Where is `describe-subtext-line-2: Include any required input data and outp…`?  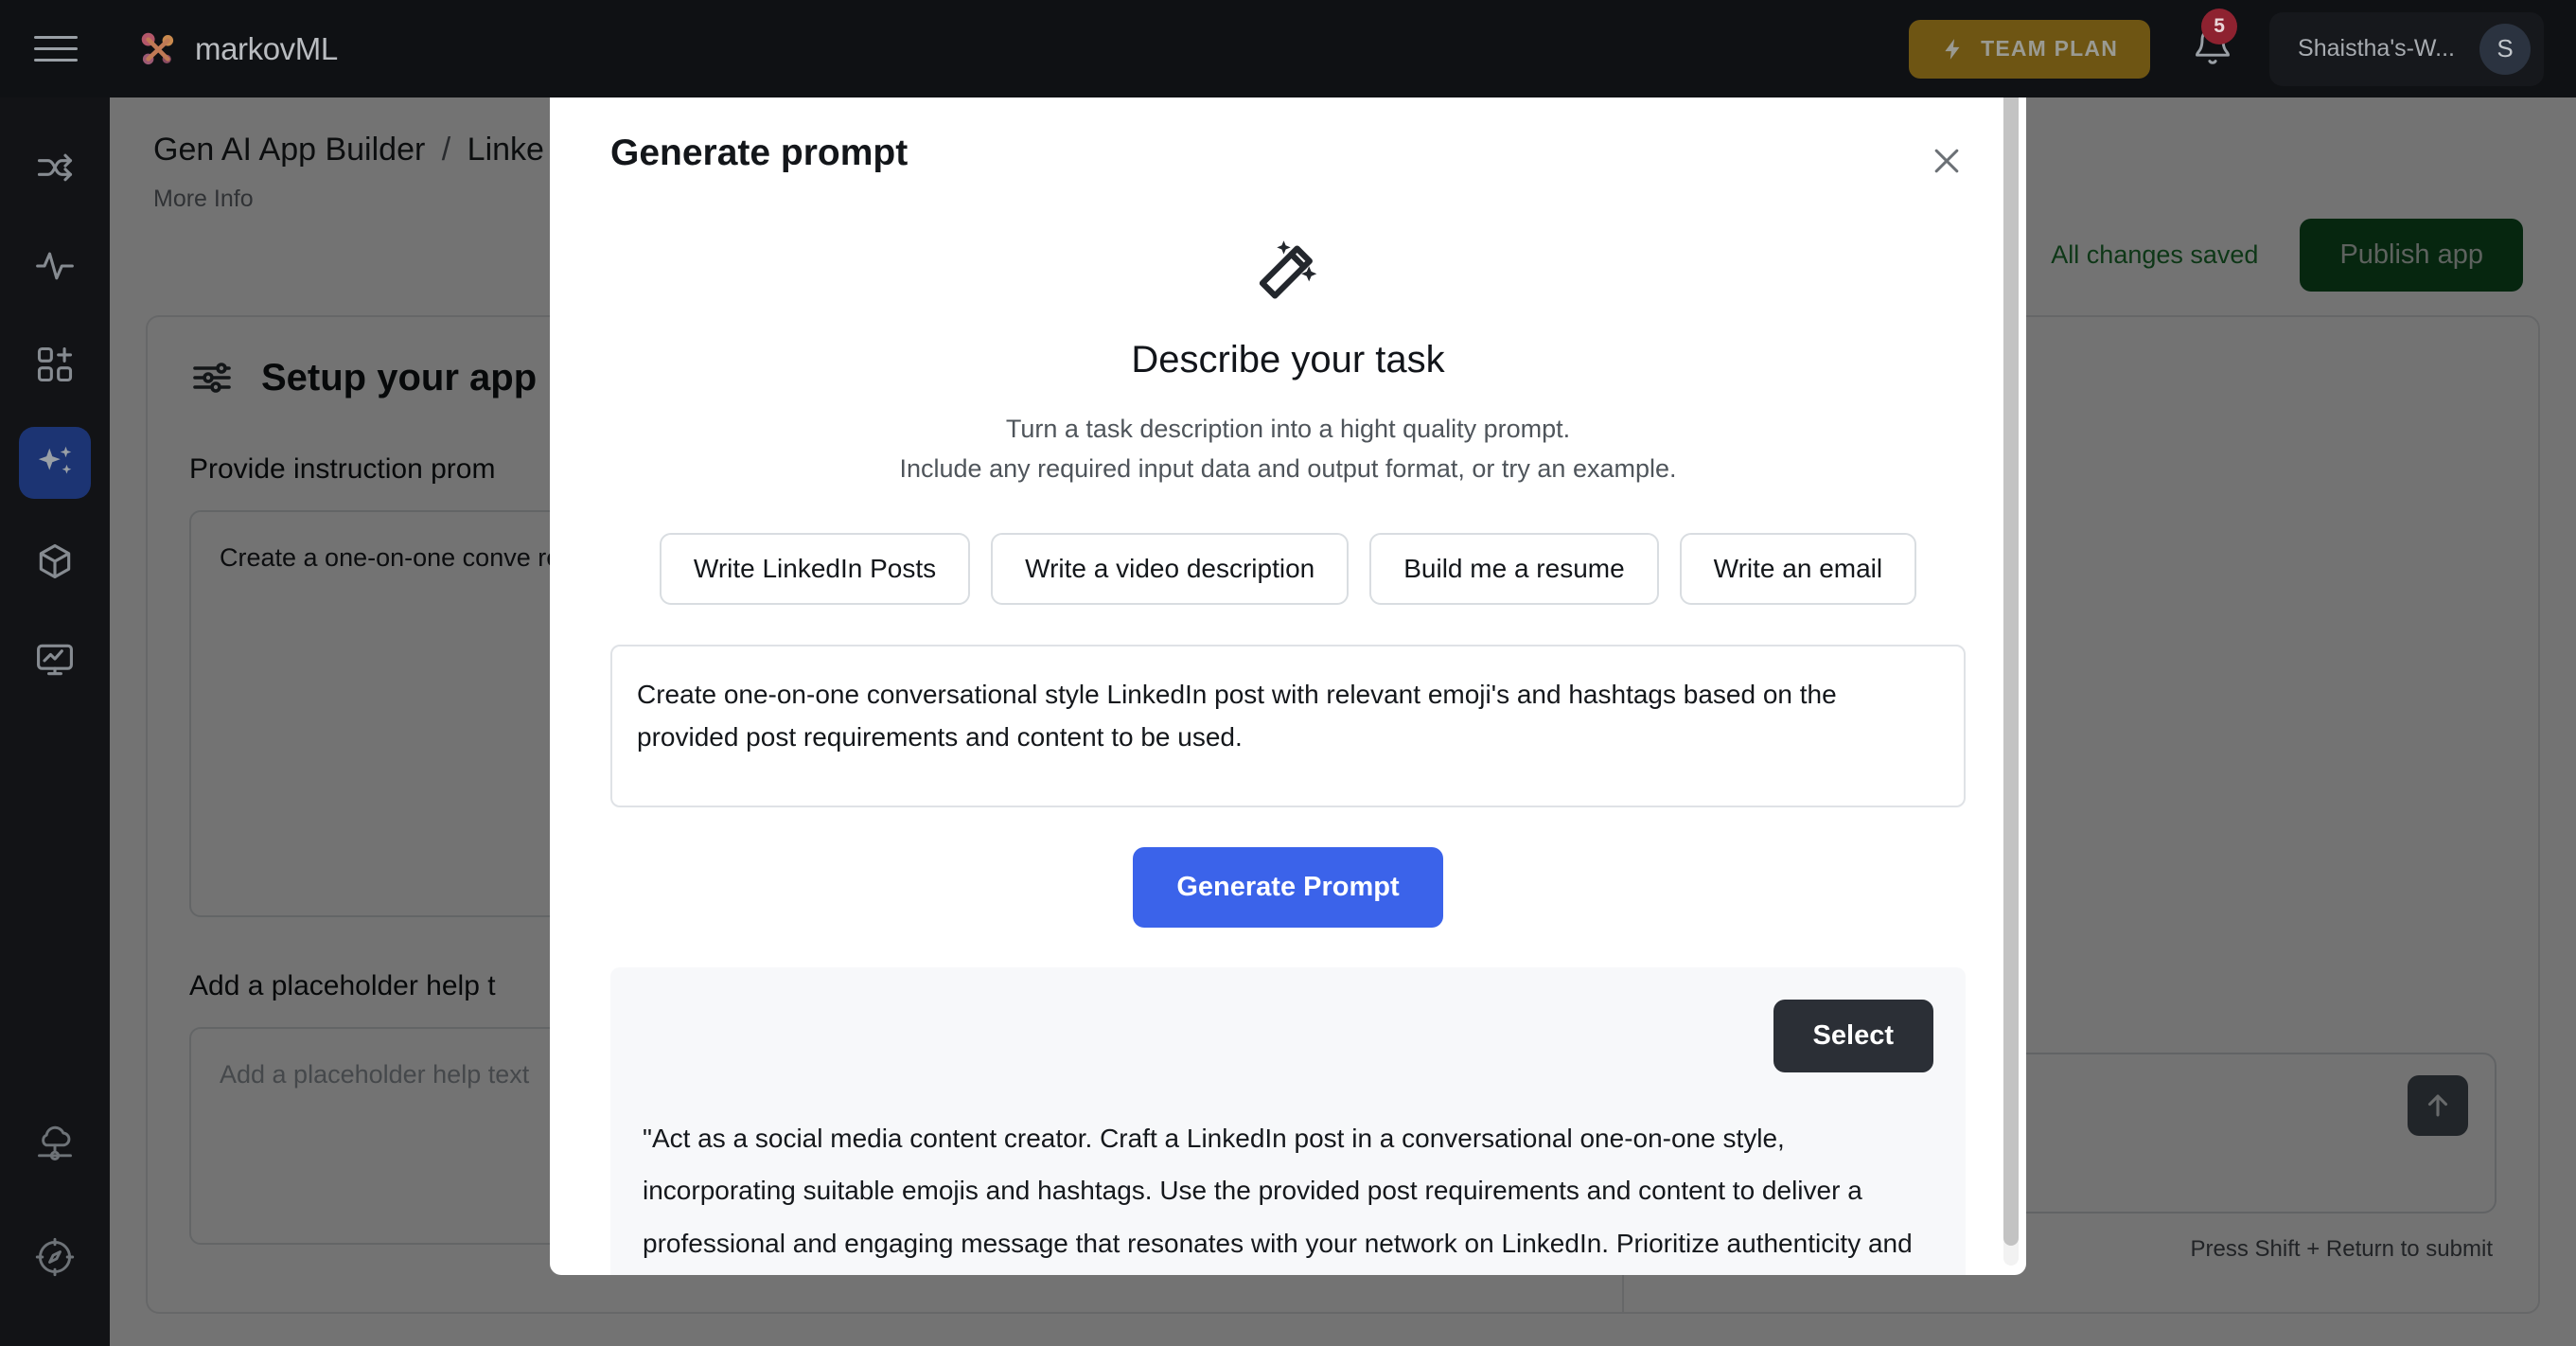 describe-subtext-line-2: Include any required input data and outp… is located at coordinates (1288, 468).